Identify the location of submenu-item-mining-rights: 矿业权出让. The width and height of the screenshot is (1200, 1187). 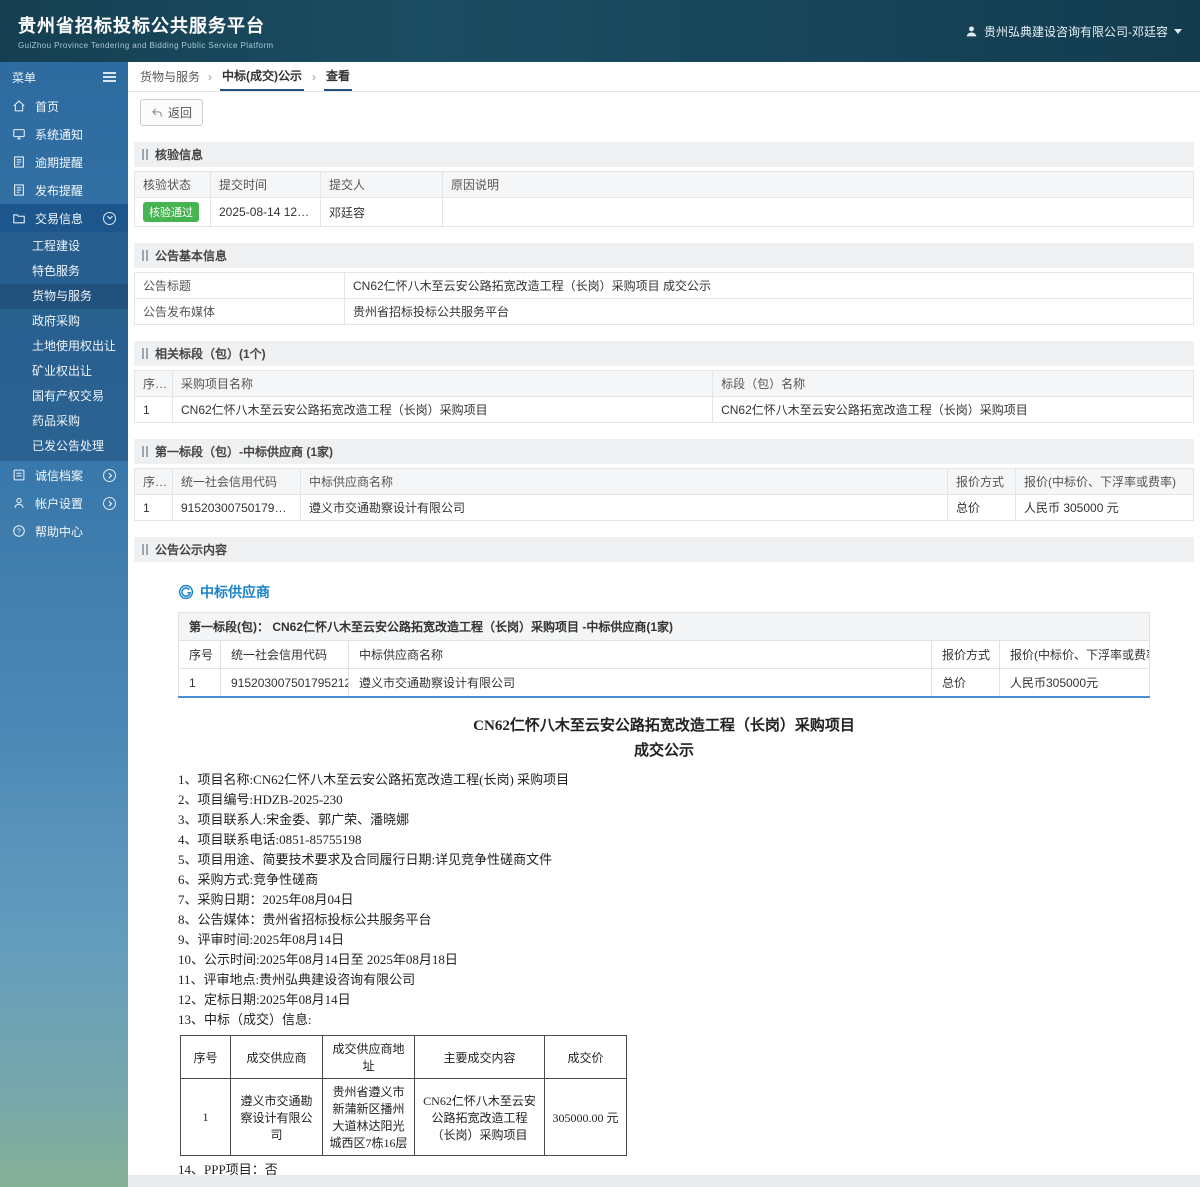
(64, 371).